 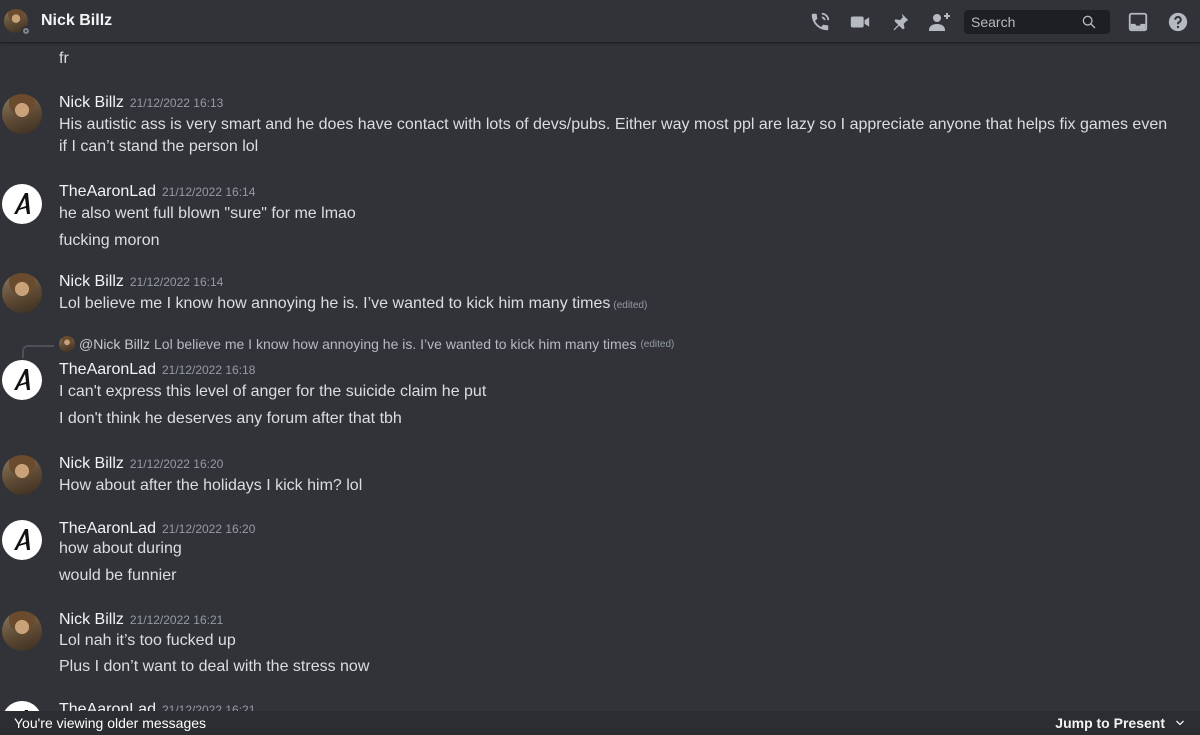 I want to click on add-member-icon, so click(x=940, y=22).